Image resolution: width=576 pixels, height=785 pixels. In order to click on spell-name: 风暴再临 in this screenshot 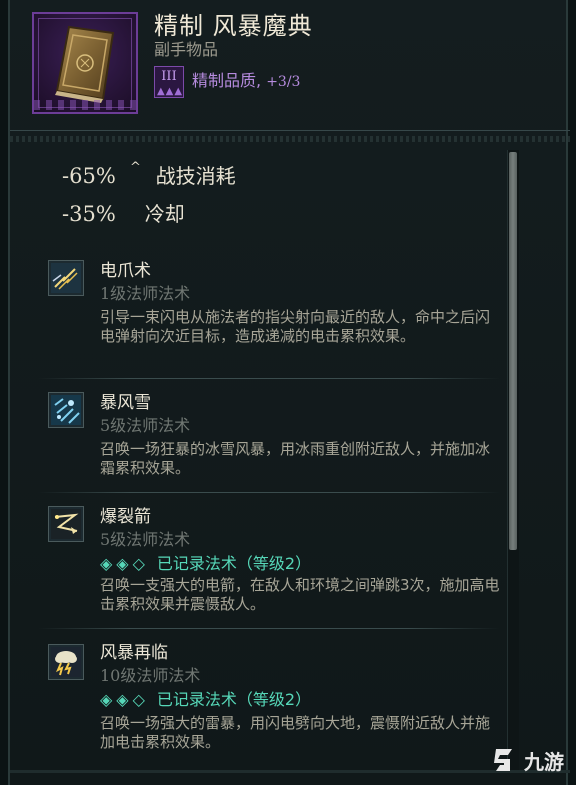, I will do `click(134, 653)`.